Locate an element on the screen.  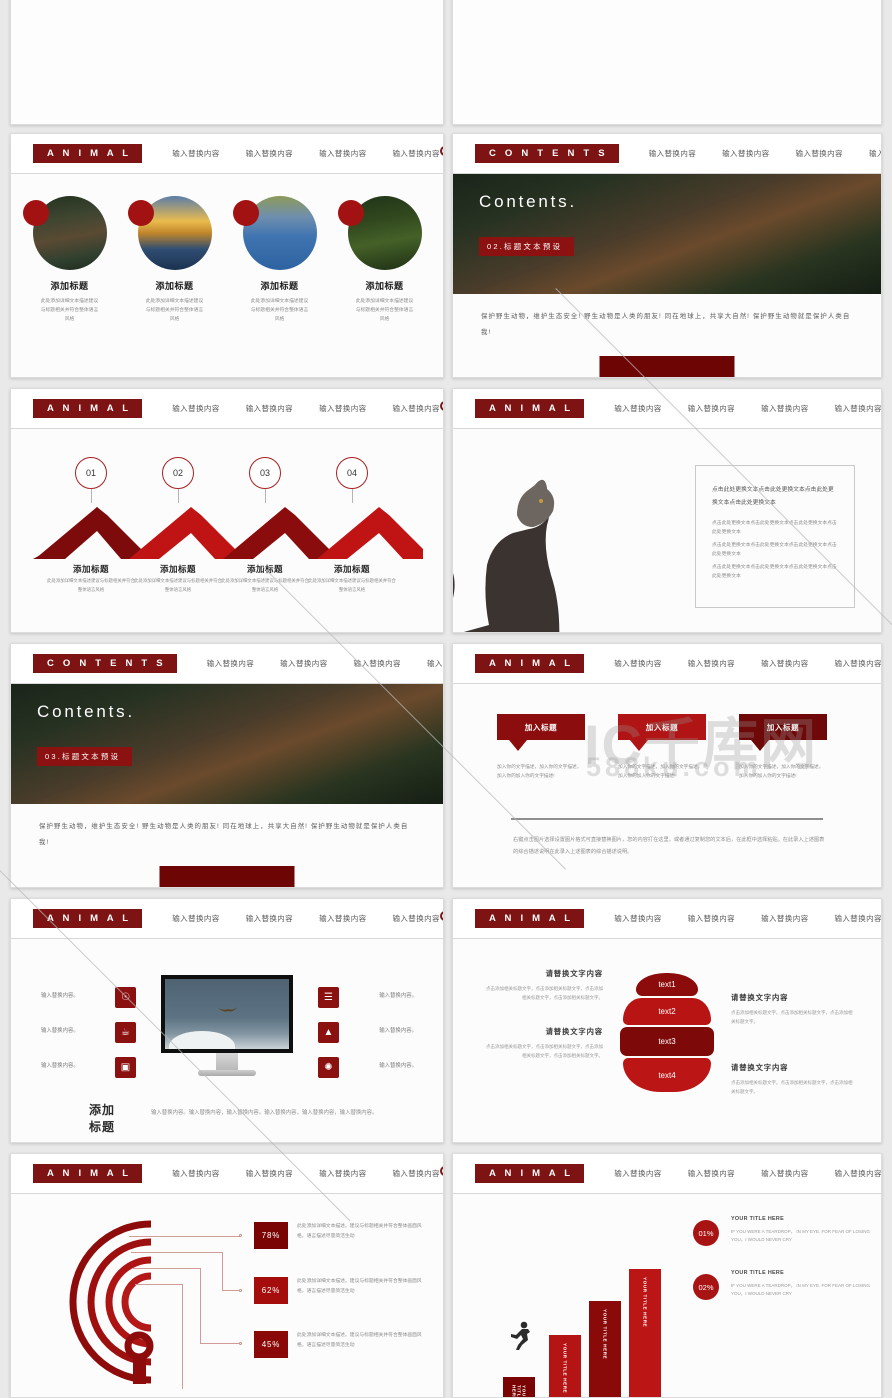
bar-label: YOUR TITLE HERE is located at coordinates (519, 1391).